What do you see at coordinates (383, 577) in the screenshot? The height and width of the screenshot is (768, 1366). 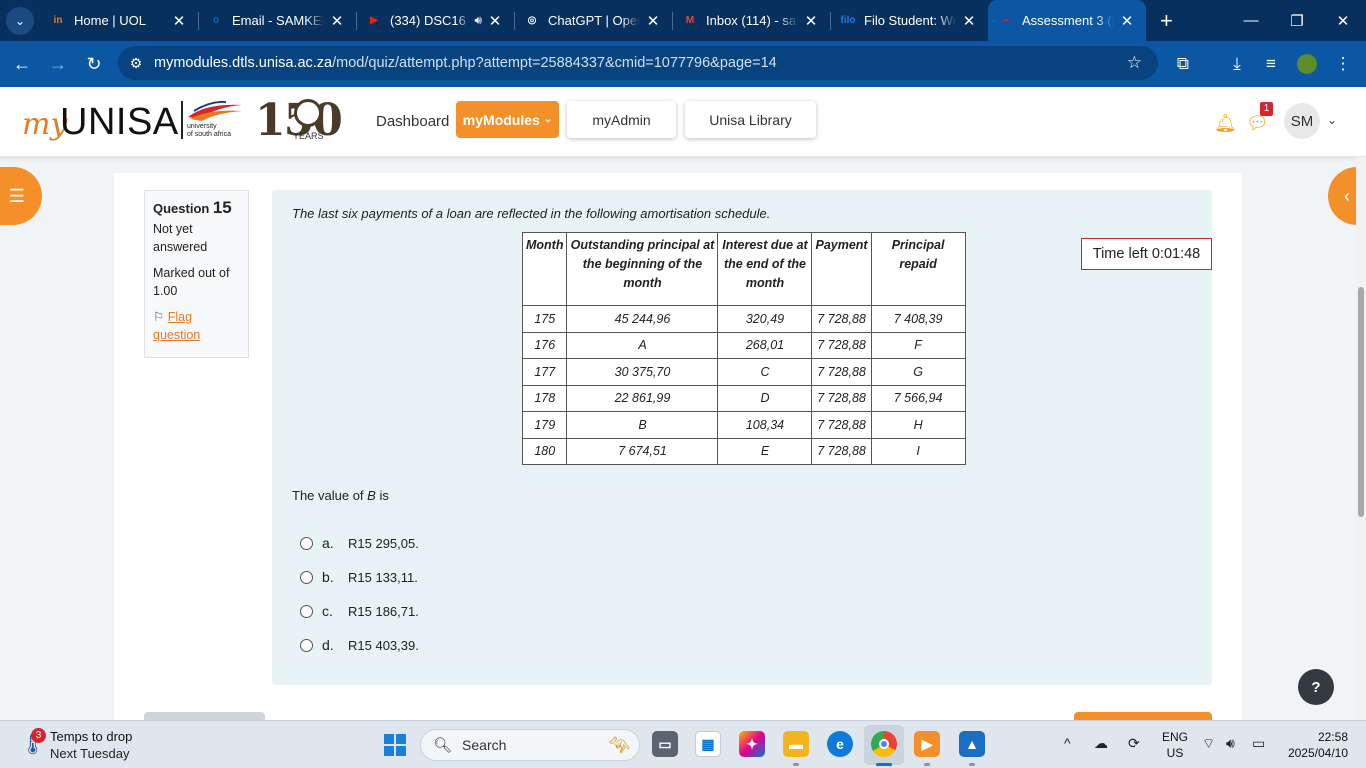 I see `option-text: R15 133,11.` at bounding box center [383, 577].